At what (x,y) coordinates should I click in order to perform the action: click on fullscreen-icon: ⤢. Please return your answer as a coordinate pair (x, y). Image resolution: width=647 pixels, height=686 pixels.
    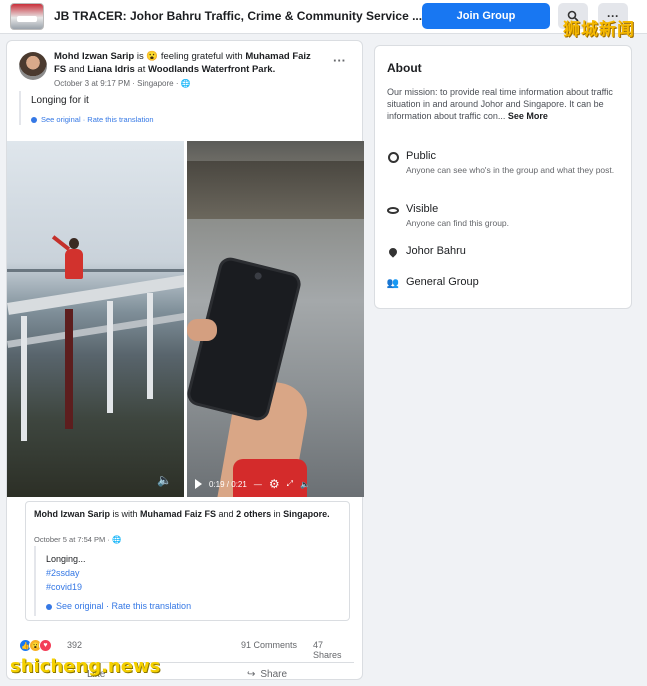
    Looking at the image, I should click on (290, 484).